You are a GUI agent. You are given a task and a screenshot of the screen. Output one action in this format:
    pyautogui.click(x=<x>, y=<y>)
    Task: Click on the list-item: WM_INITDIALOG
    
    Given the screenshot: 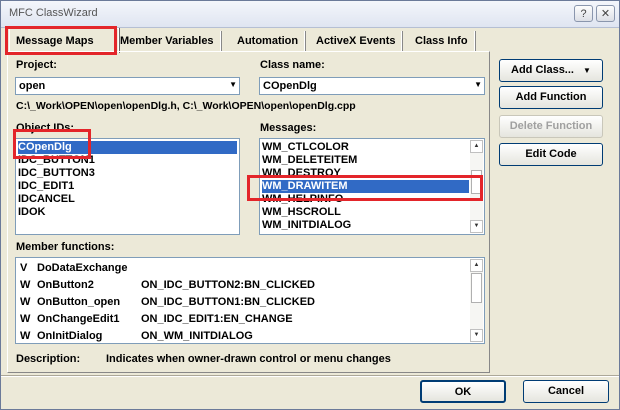 What is the action you would take?
    pyautogui.click(x=306, y=225)
    